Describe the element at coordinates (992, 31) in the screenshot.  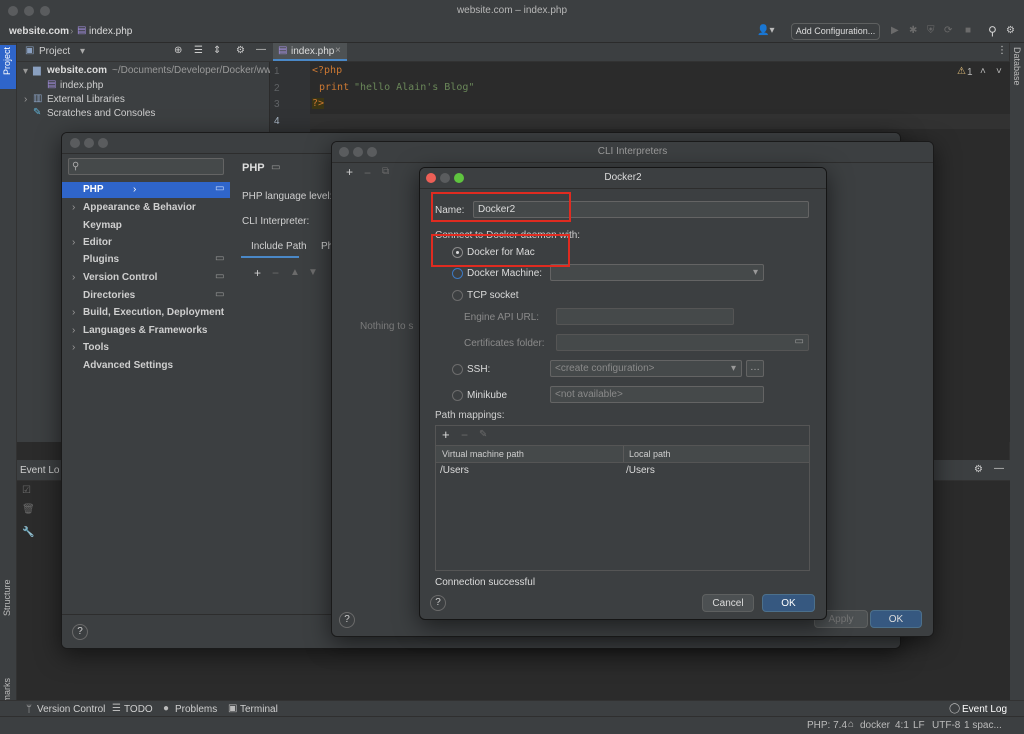
I see `search-icon: ⚲` at that location.